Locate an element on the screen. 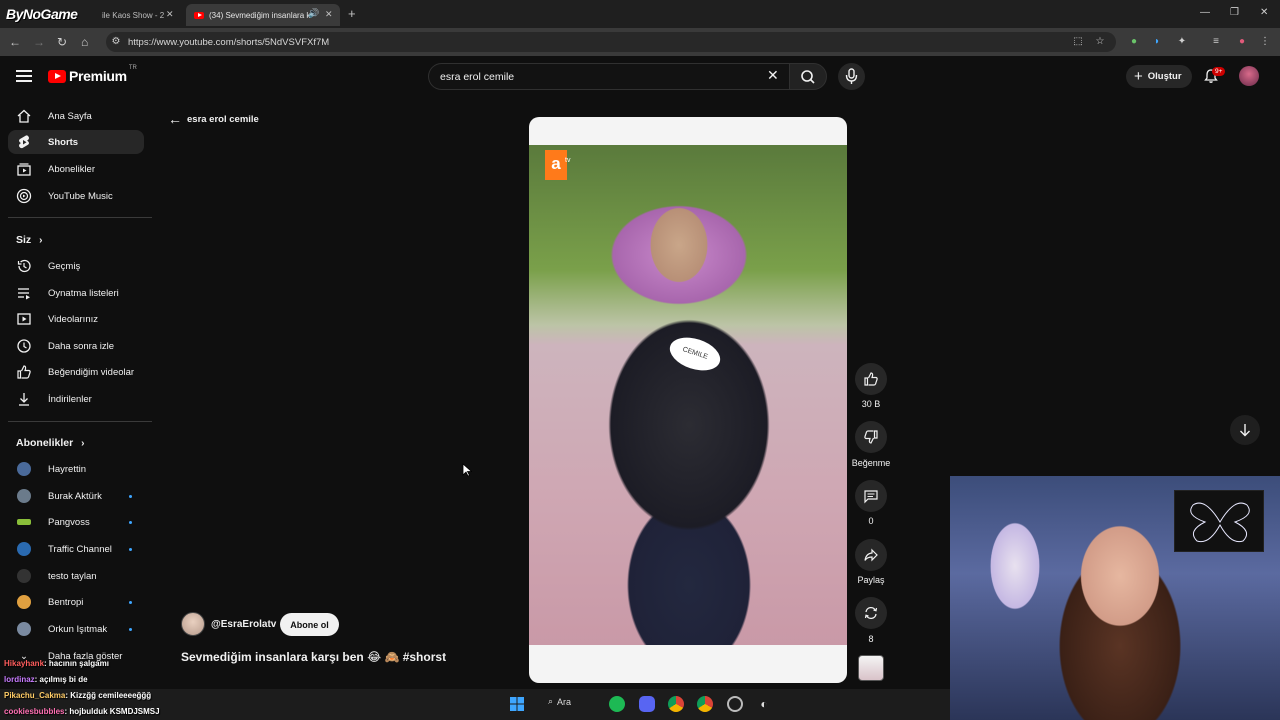 Image resolution: width=1280 pixels, height=720 pixels. sidebar-sub-testo-taylan: testo taylan is located at coordinates (76, 576).